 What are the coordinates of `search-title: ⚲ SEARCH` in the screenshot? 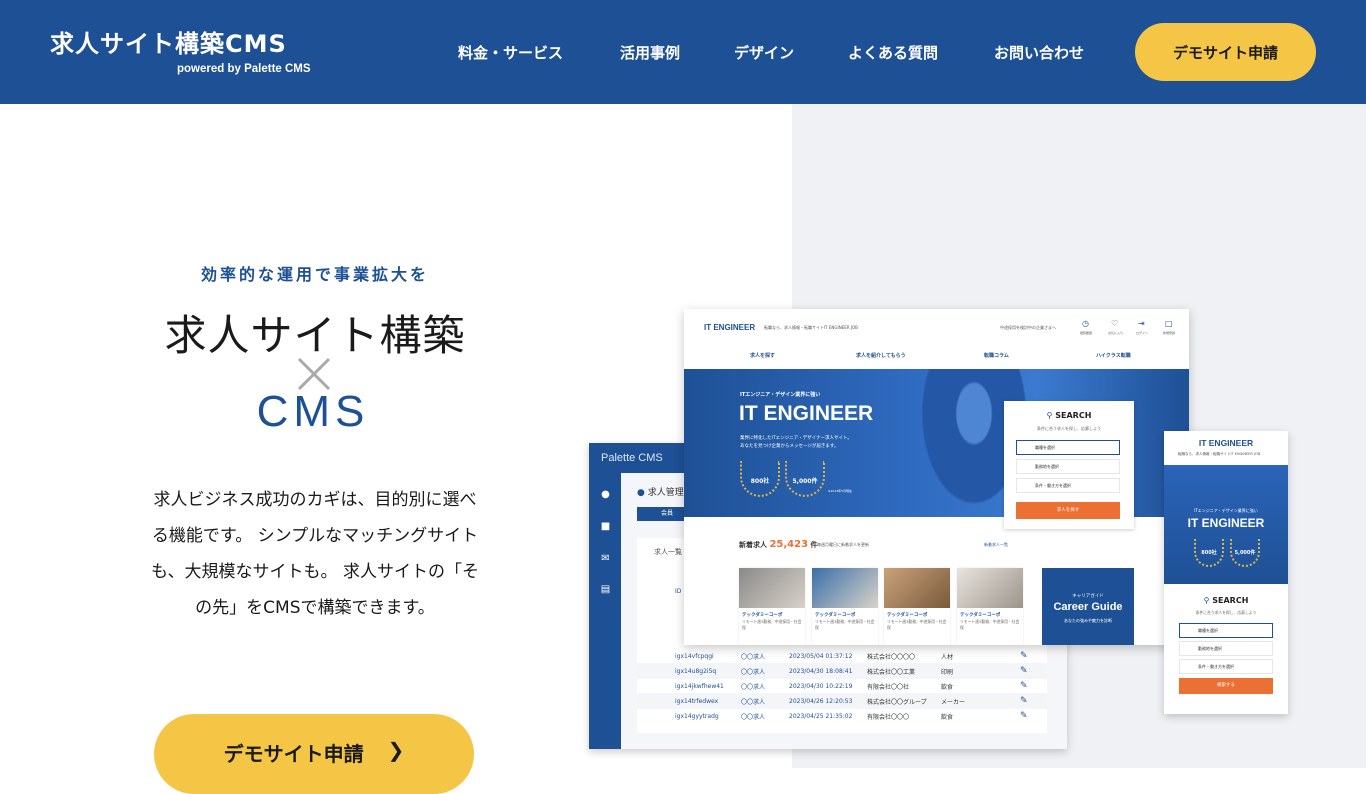 It's located at (1069, 415).